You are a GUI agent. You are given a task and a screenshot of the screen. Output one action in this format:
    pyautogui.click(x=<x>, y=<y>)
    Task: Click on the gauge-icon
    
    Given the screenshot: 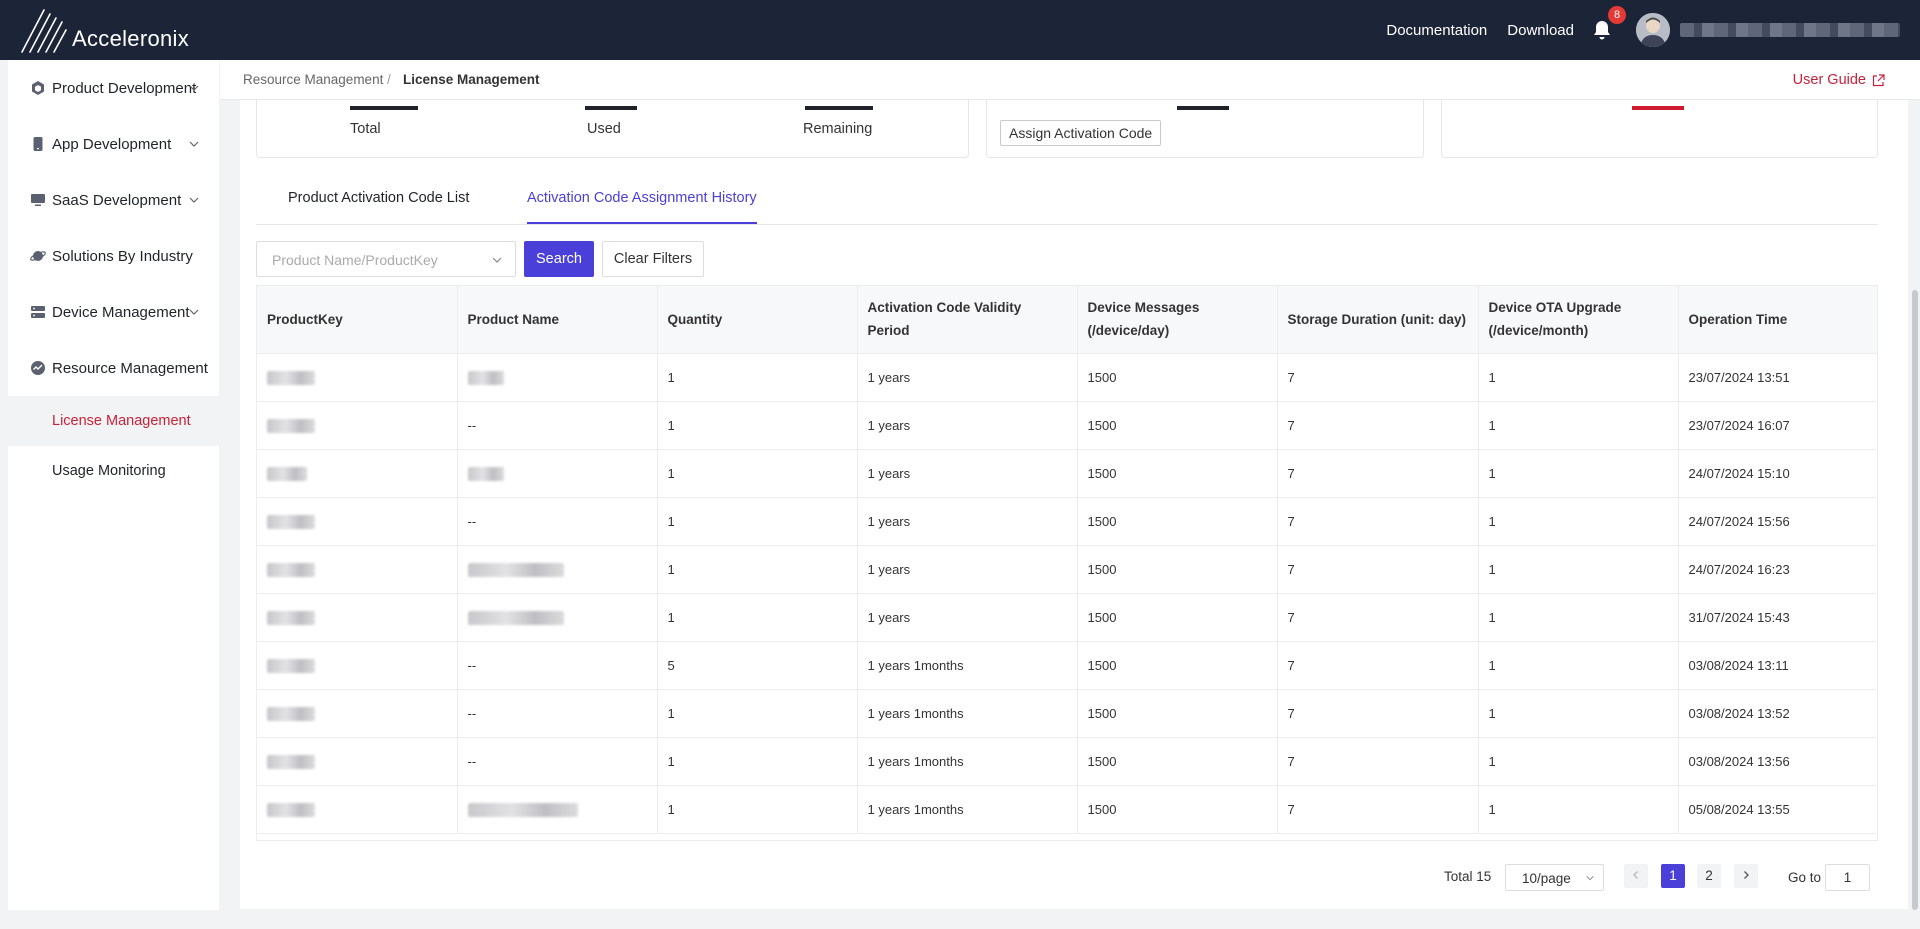 What is the action you would take?
    pyautogui.click(x=38, y=368)
    